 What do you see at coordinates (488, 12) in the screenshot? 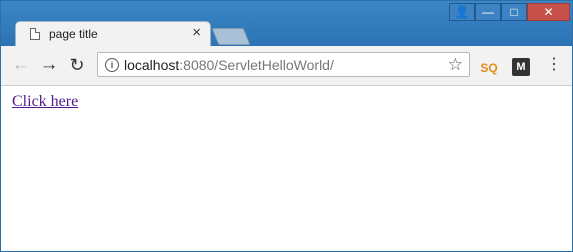
I see `minimize-button: —` at bounding box center [488, 12].